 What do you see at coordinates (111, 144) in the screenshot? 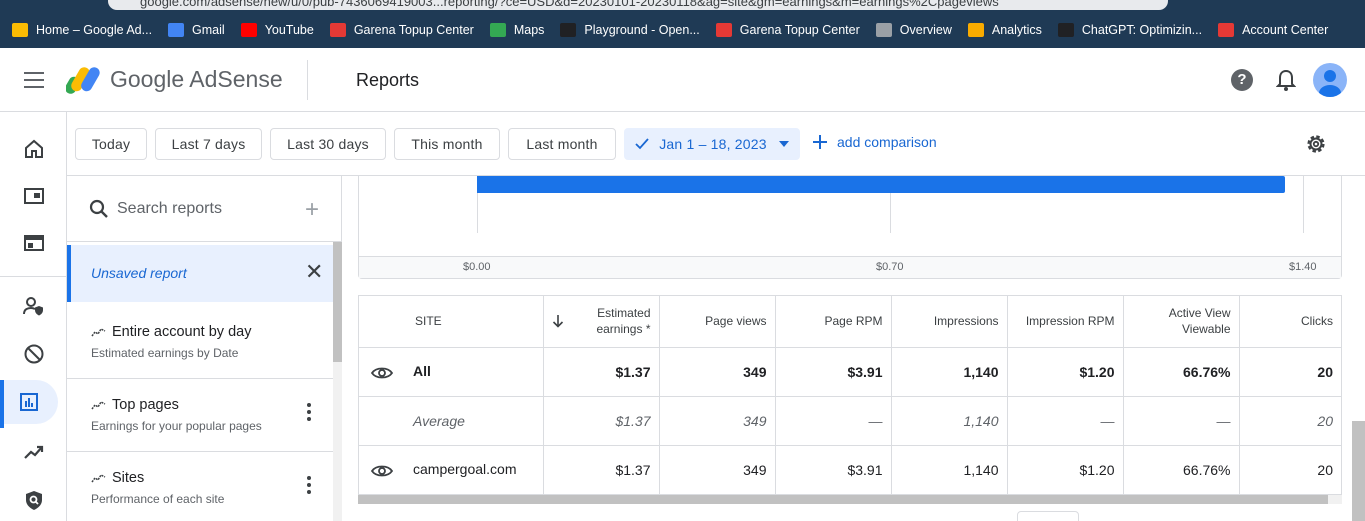
I see `chip-today: Today` at bounding box center [111, 144].